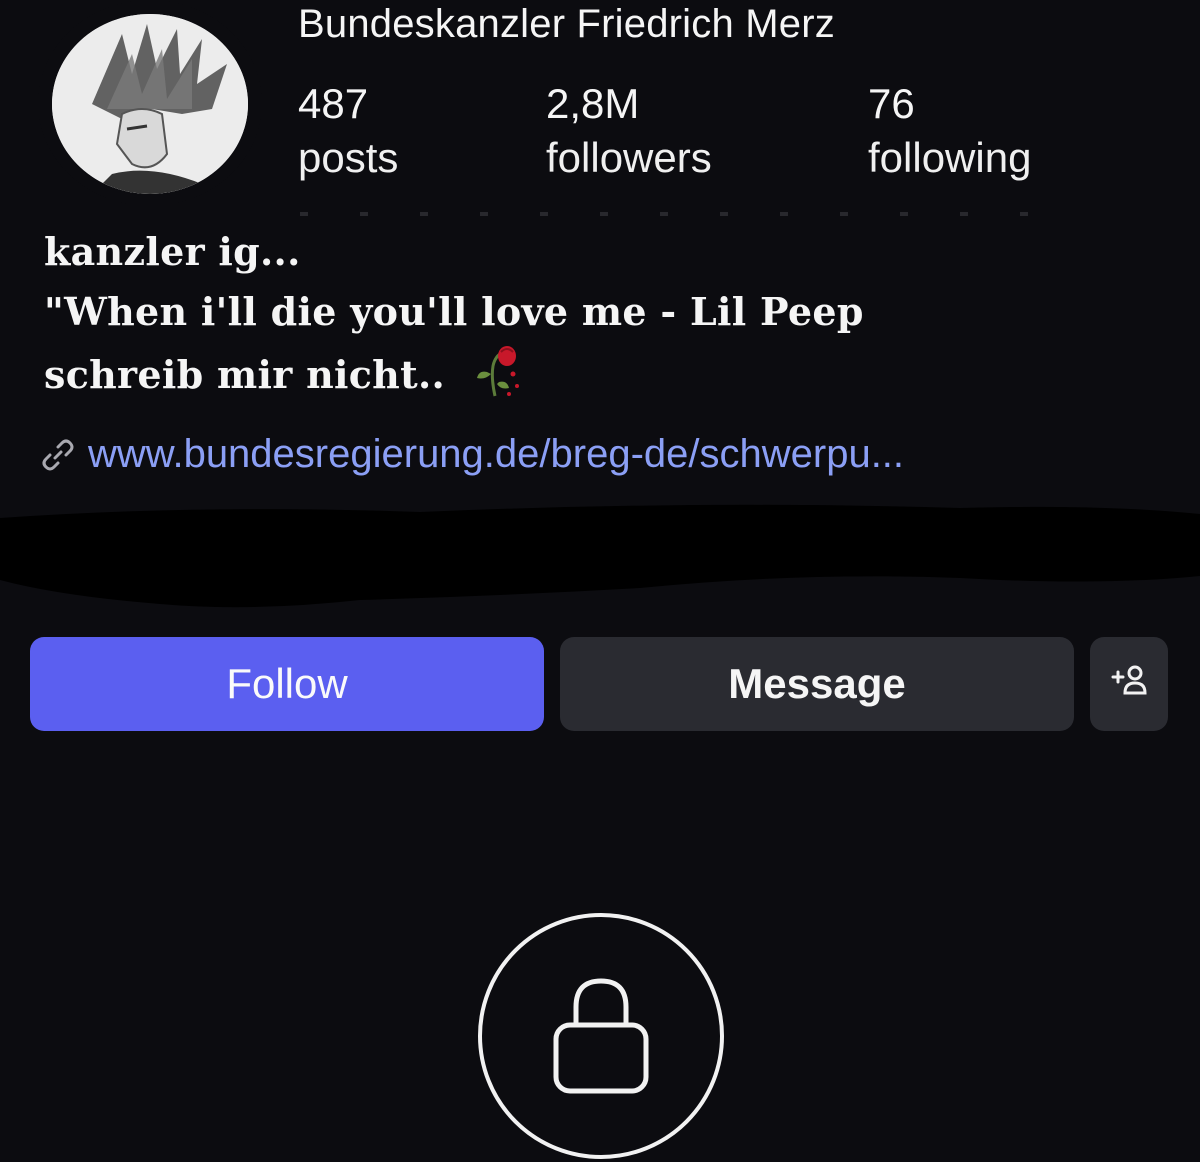 The width and height of the screenshot is (1200, 1162). What do you see at coordinates (348, 132) in the screenshot?
I see `stat-posts: 487 posts` at bounding box center [348, 132].